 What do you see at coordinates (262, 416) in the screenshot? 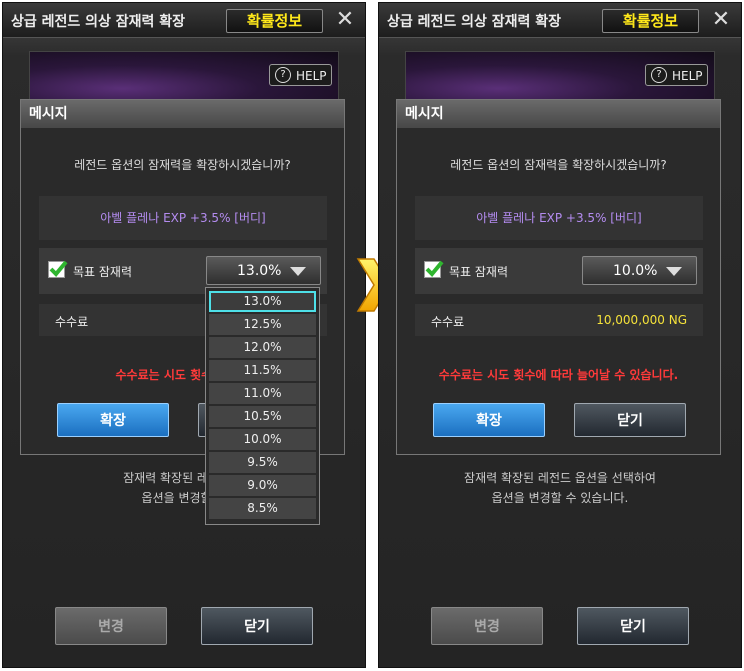
I see `dropdown-option: 10.5%` at bounding box center [262, 416].